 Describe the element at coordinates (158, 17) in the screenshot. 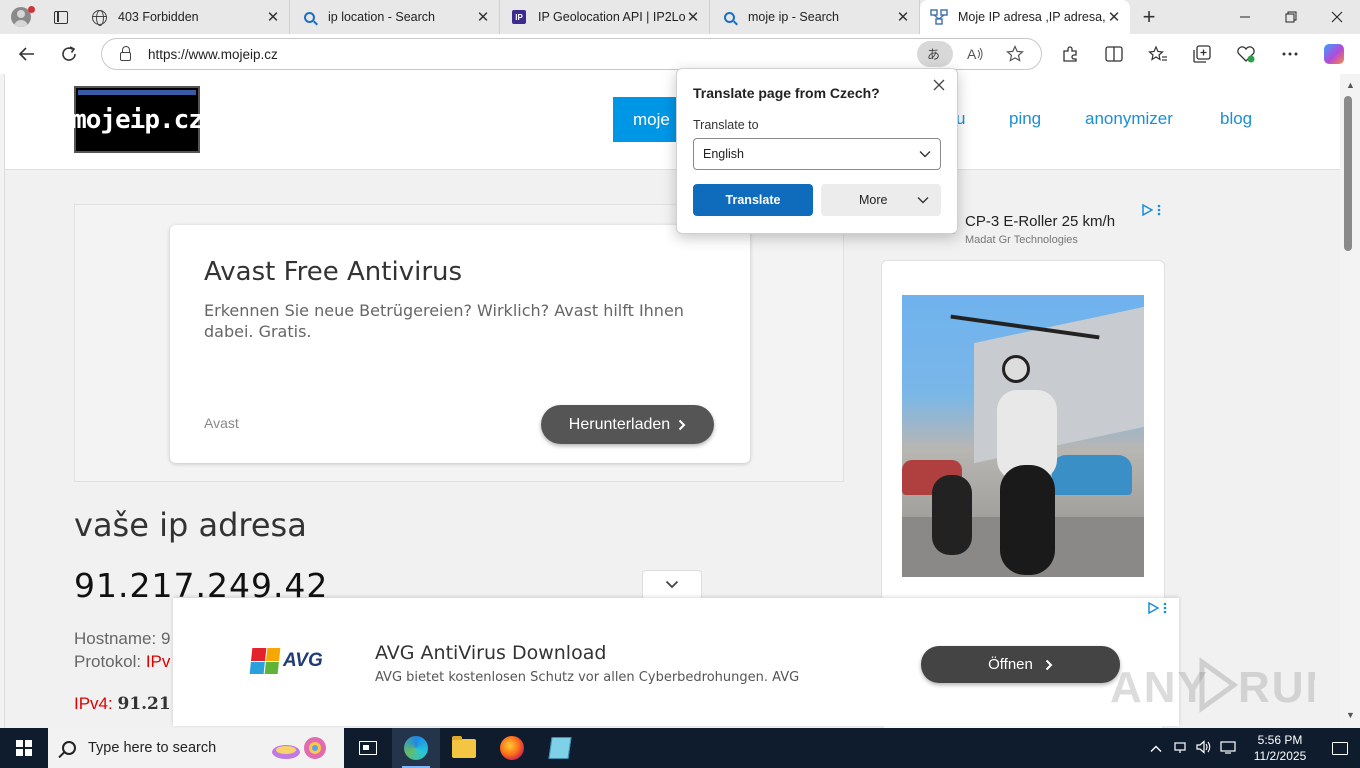

I see `tab-title: 403 Forbidden` at that location.